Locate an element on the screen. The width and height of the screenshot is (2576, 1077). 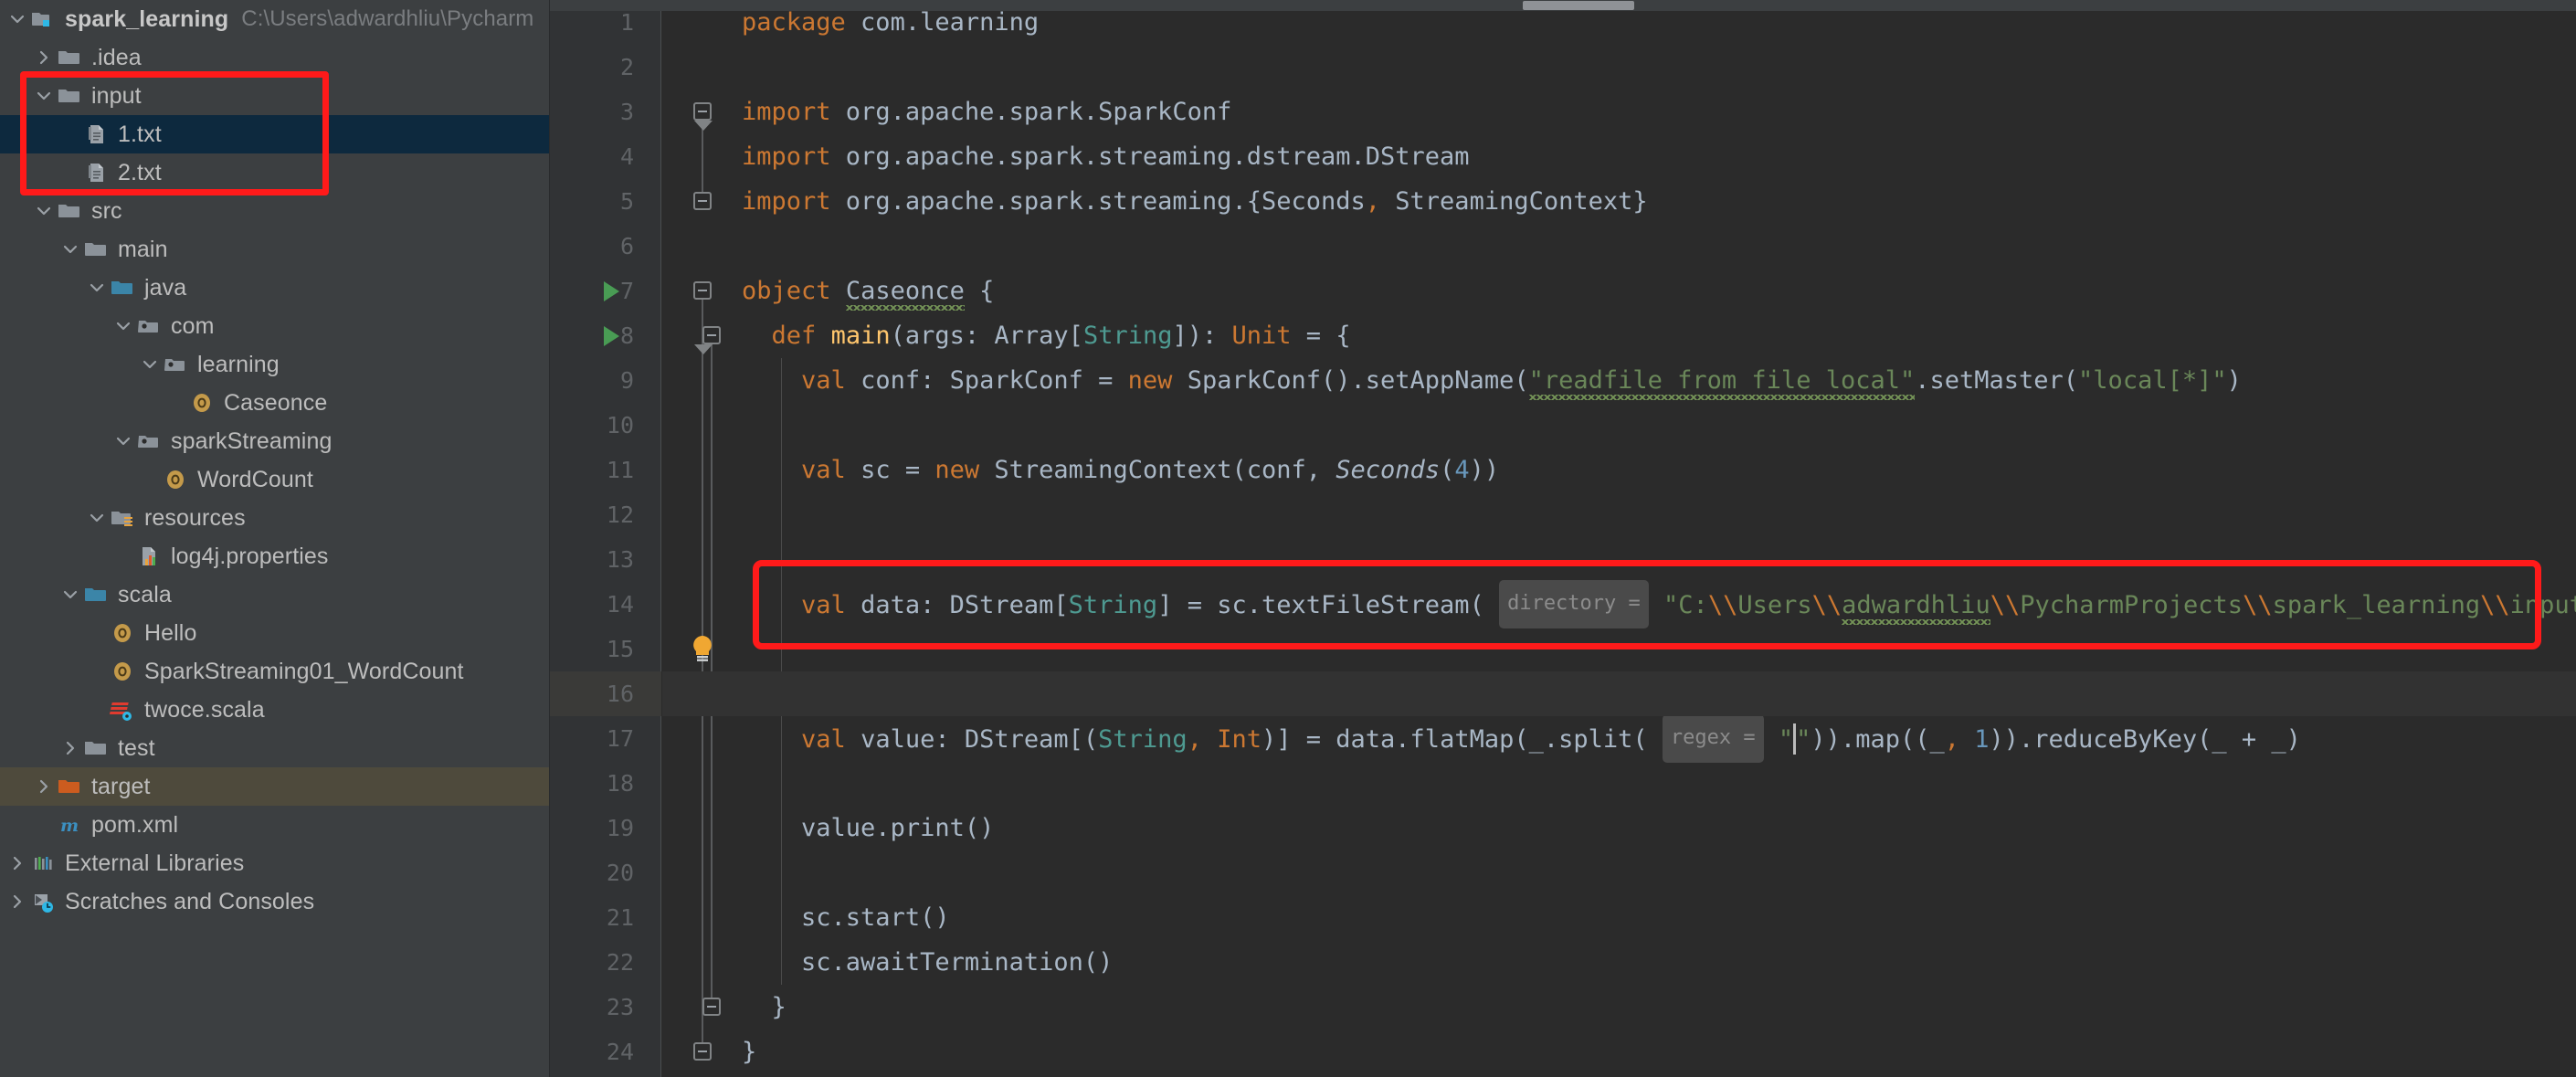
tree-item-label: src is located at coordinates (106, 210).